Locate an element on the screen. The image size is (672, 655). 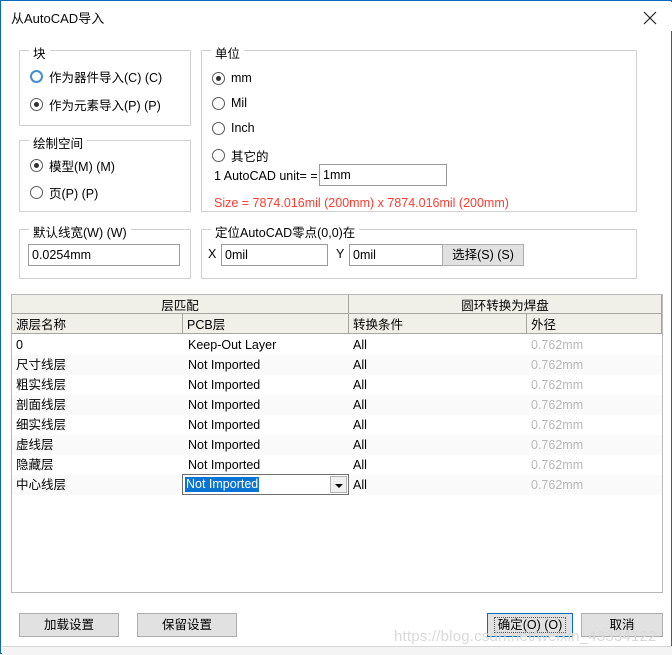
radio-import-as-primitive: 作为元素导入(P) (P) is located at coordinates (95, 104).